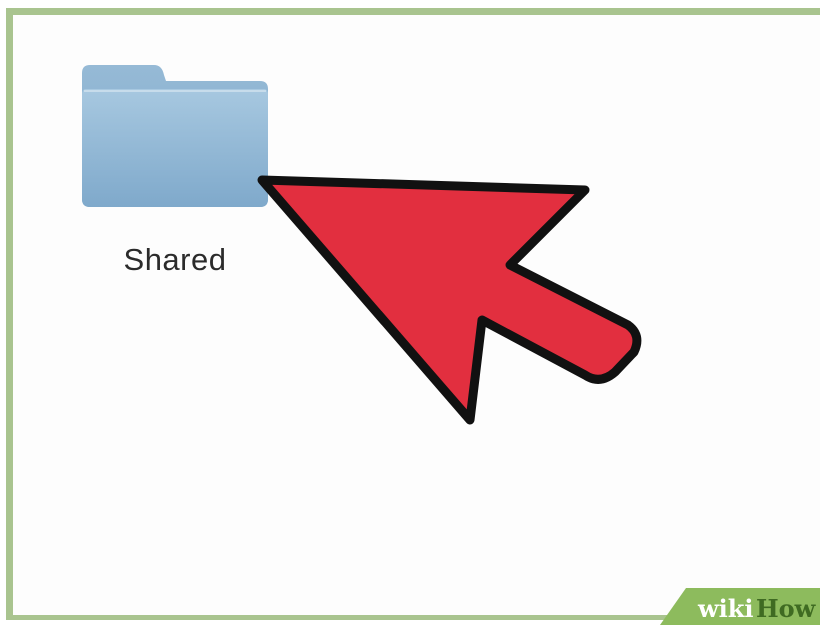  Describe the element at coordinates (786, 608) in the screenshot. I see `watermark-how: How` at that location.